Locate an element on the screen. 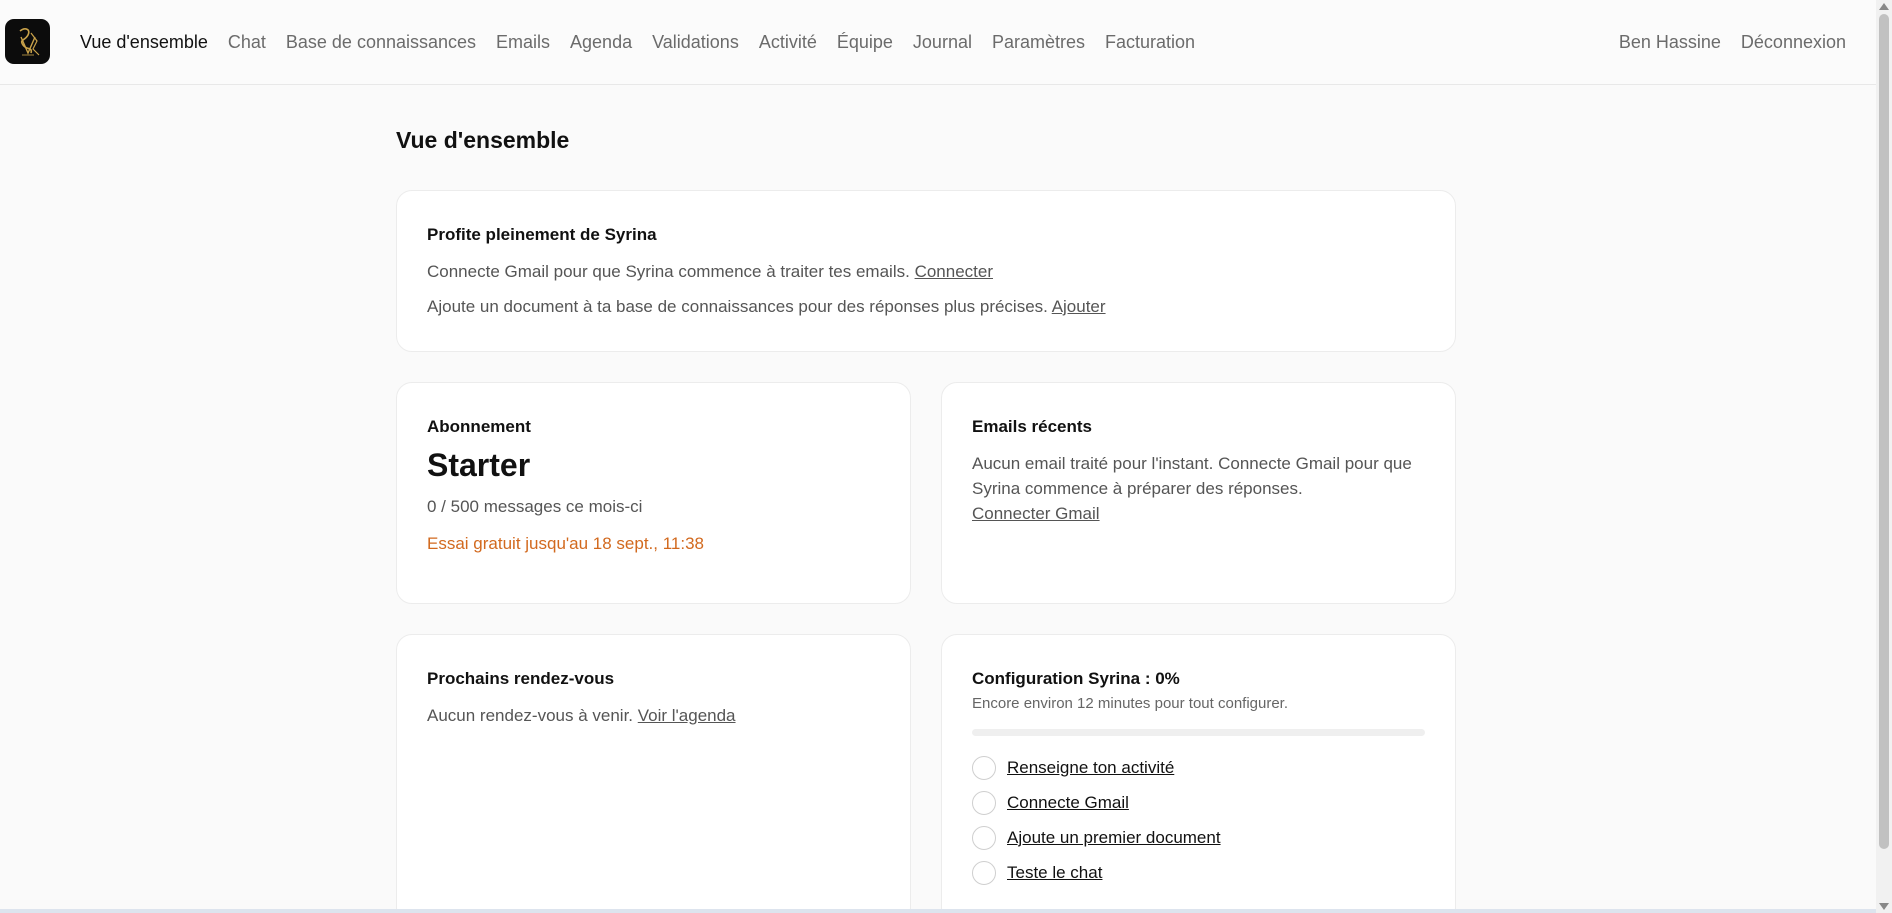 The height and width of the screenshot is (913, 1892). nav-item-knowledge-base: Base de connaissances is located at coordinates (381, 42).